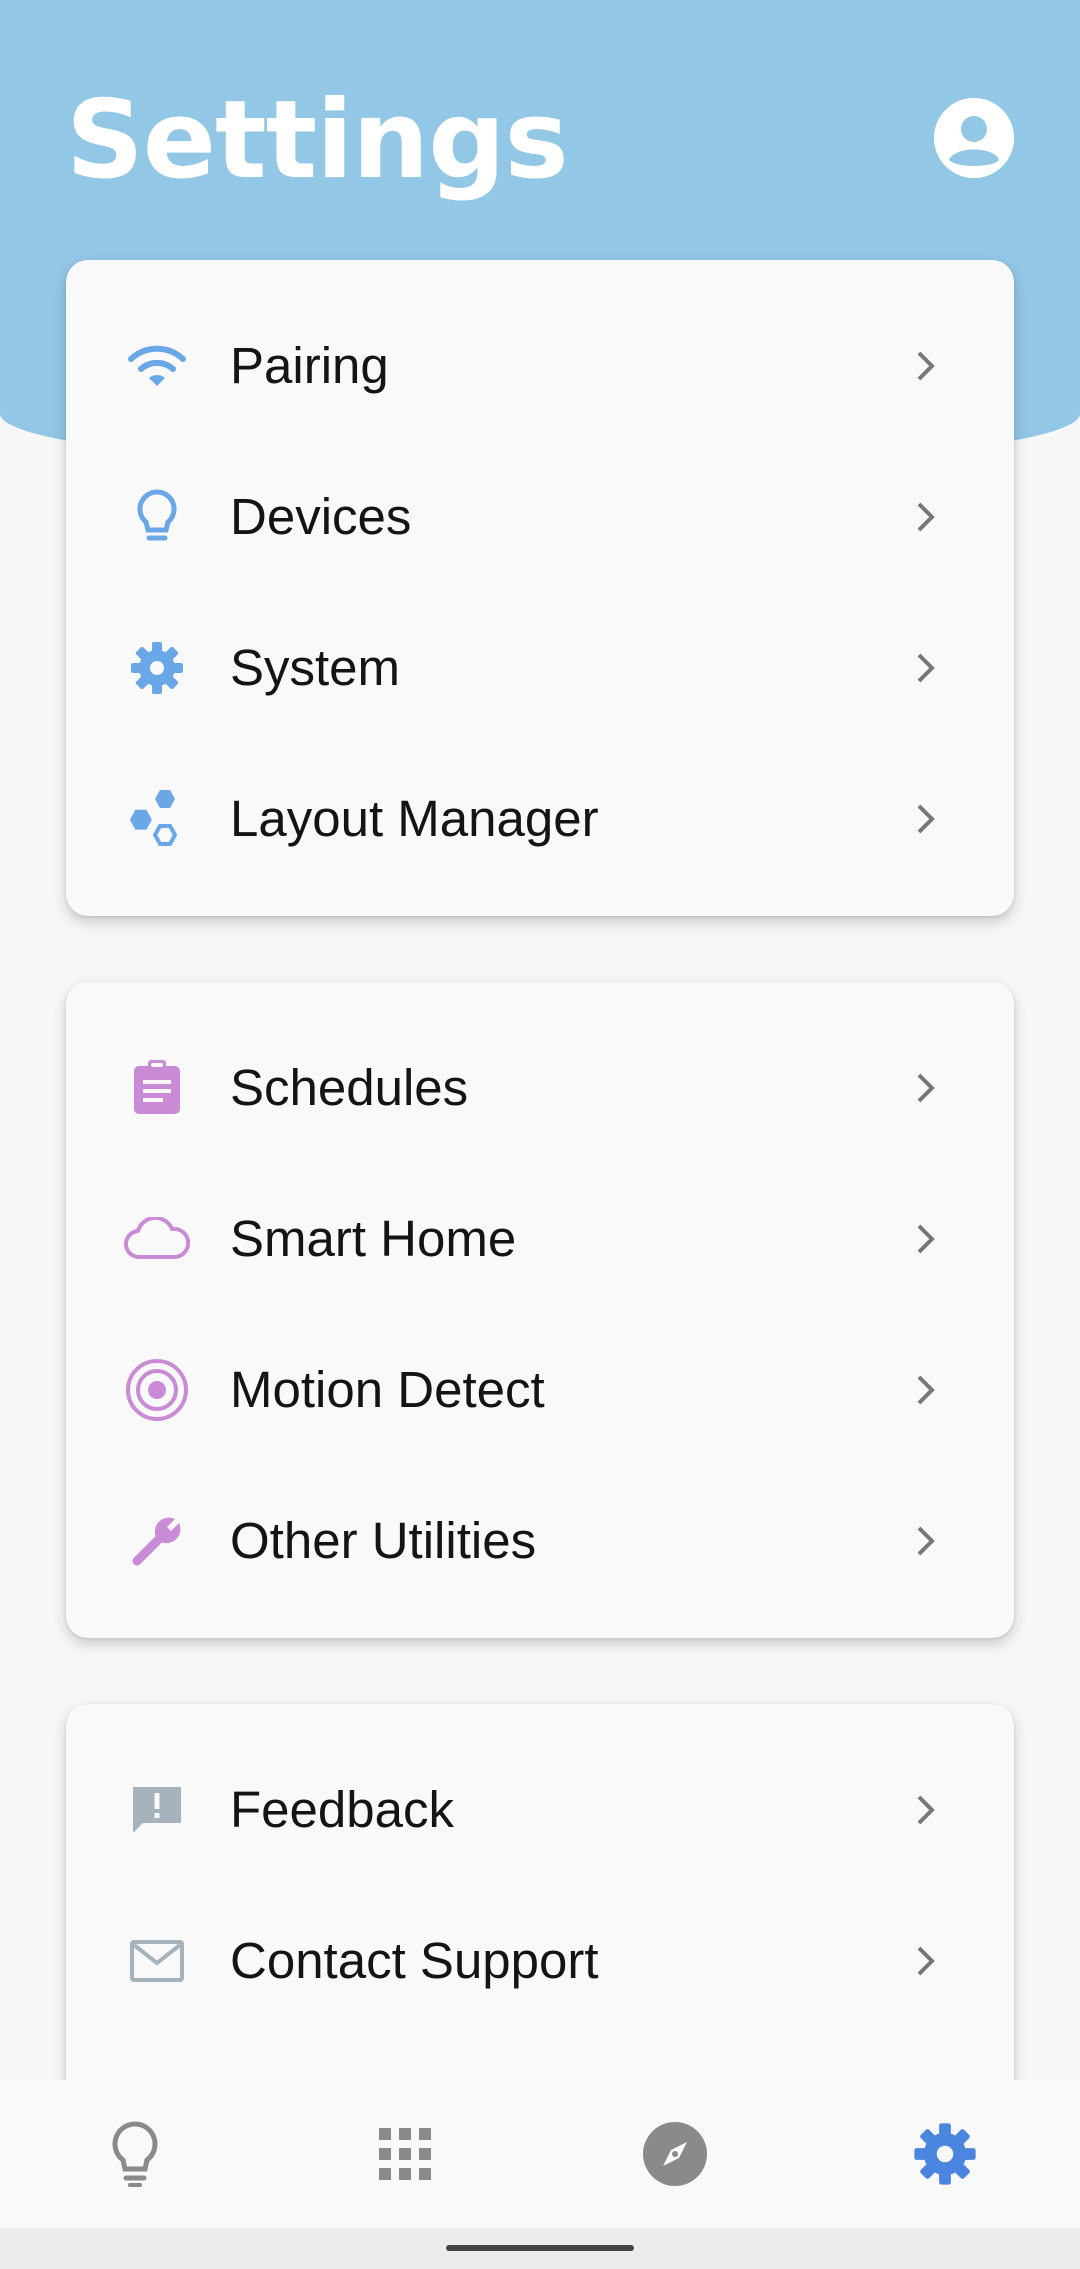 The height and width of the screenshot is (2269, 1080). I want to click on settings-item-schedules: Schedules, so click(540, 1087).